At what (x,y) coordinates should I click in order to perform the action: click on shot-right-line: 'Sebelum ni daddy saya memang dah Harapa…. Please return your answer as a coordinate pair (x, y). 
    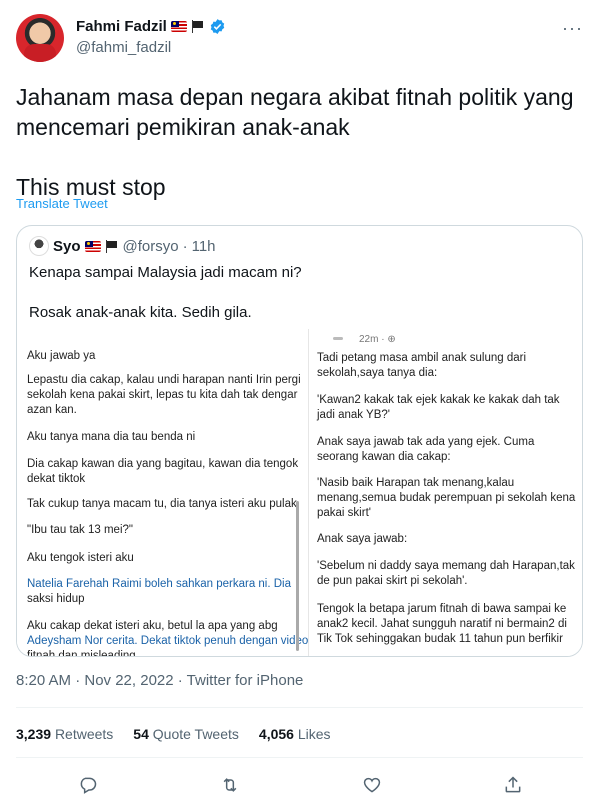
    Looking at the image, I should click on (446, 566).